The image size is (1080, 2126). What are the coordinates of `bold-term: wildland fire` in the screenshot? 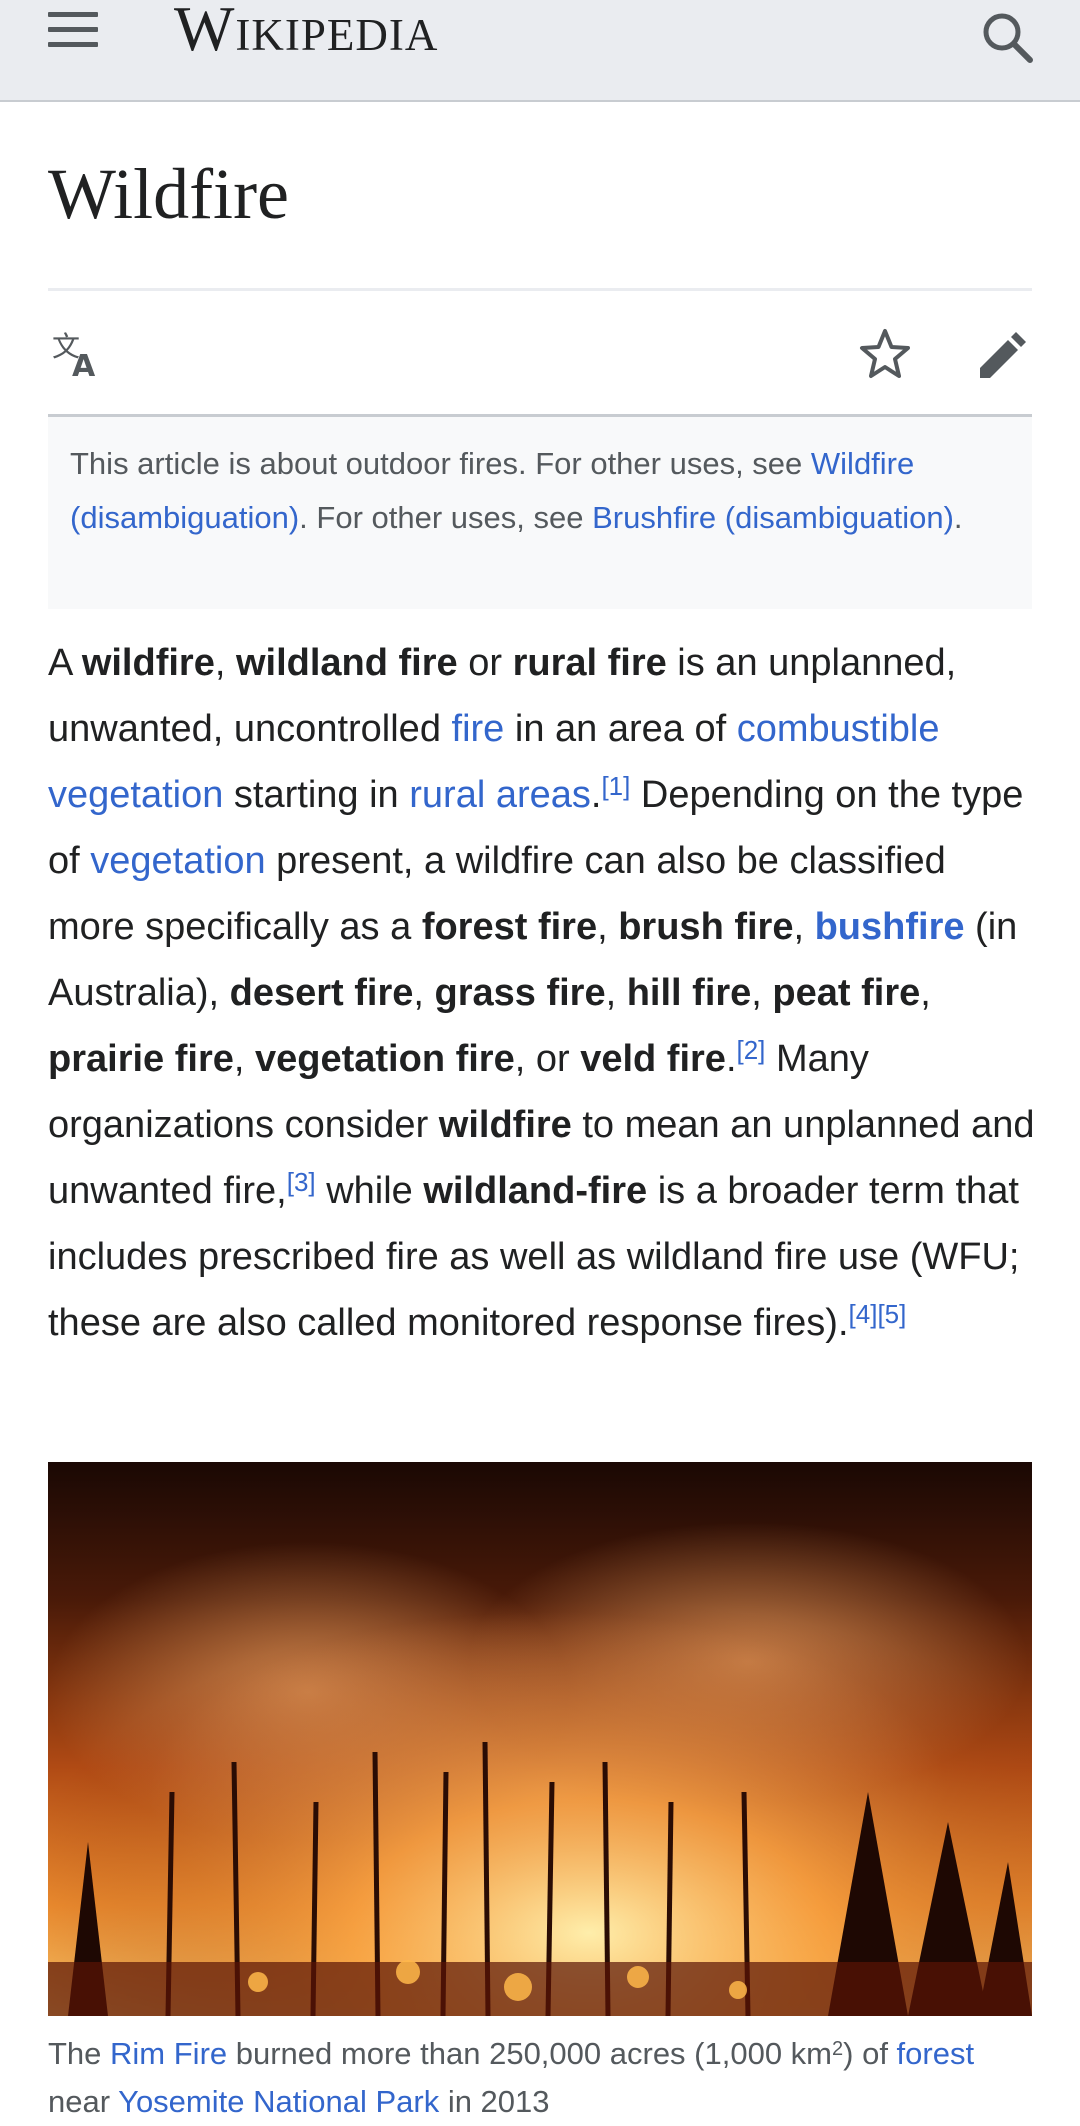 It's located at (346, 663).